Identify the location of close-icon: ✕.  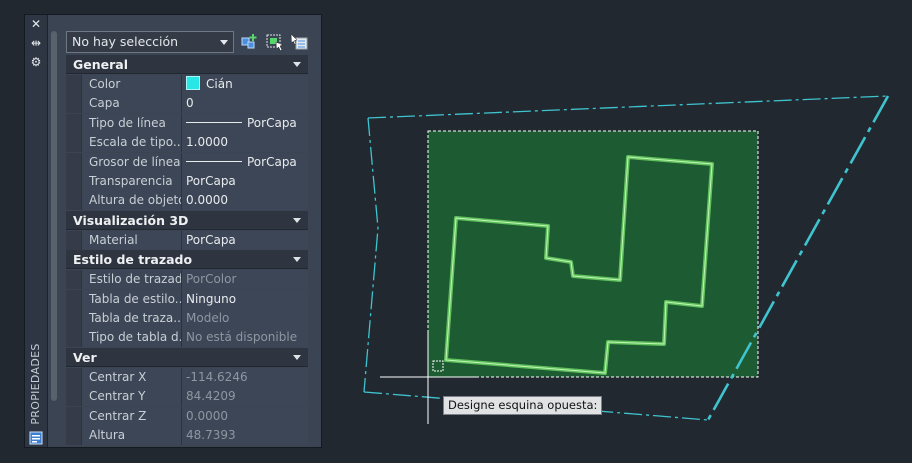
(36, 24).